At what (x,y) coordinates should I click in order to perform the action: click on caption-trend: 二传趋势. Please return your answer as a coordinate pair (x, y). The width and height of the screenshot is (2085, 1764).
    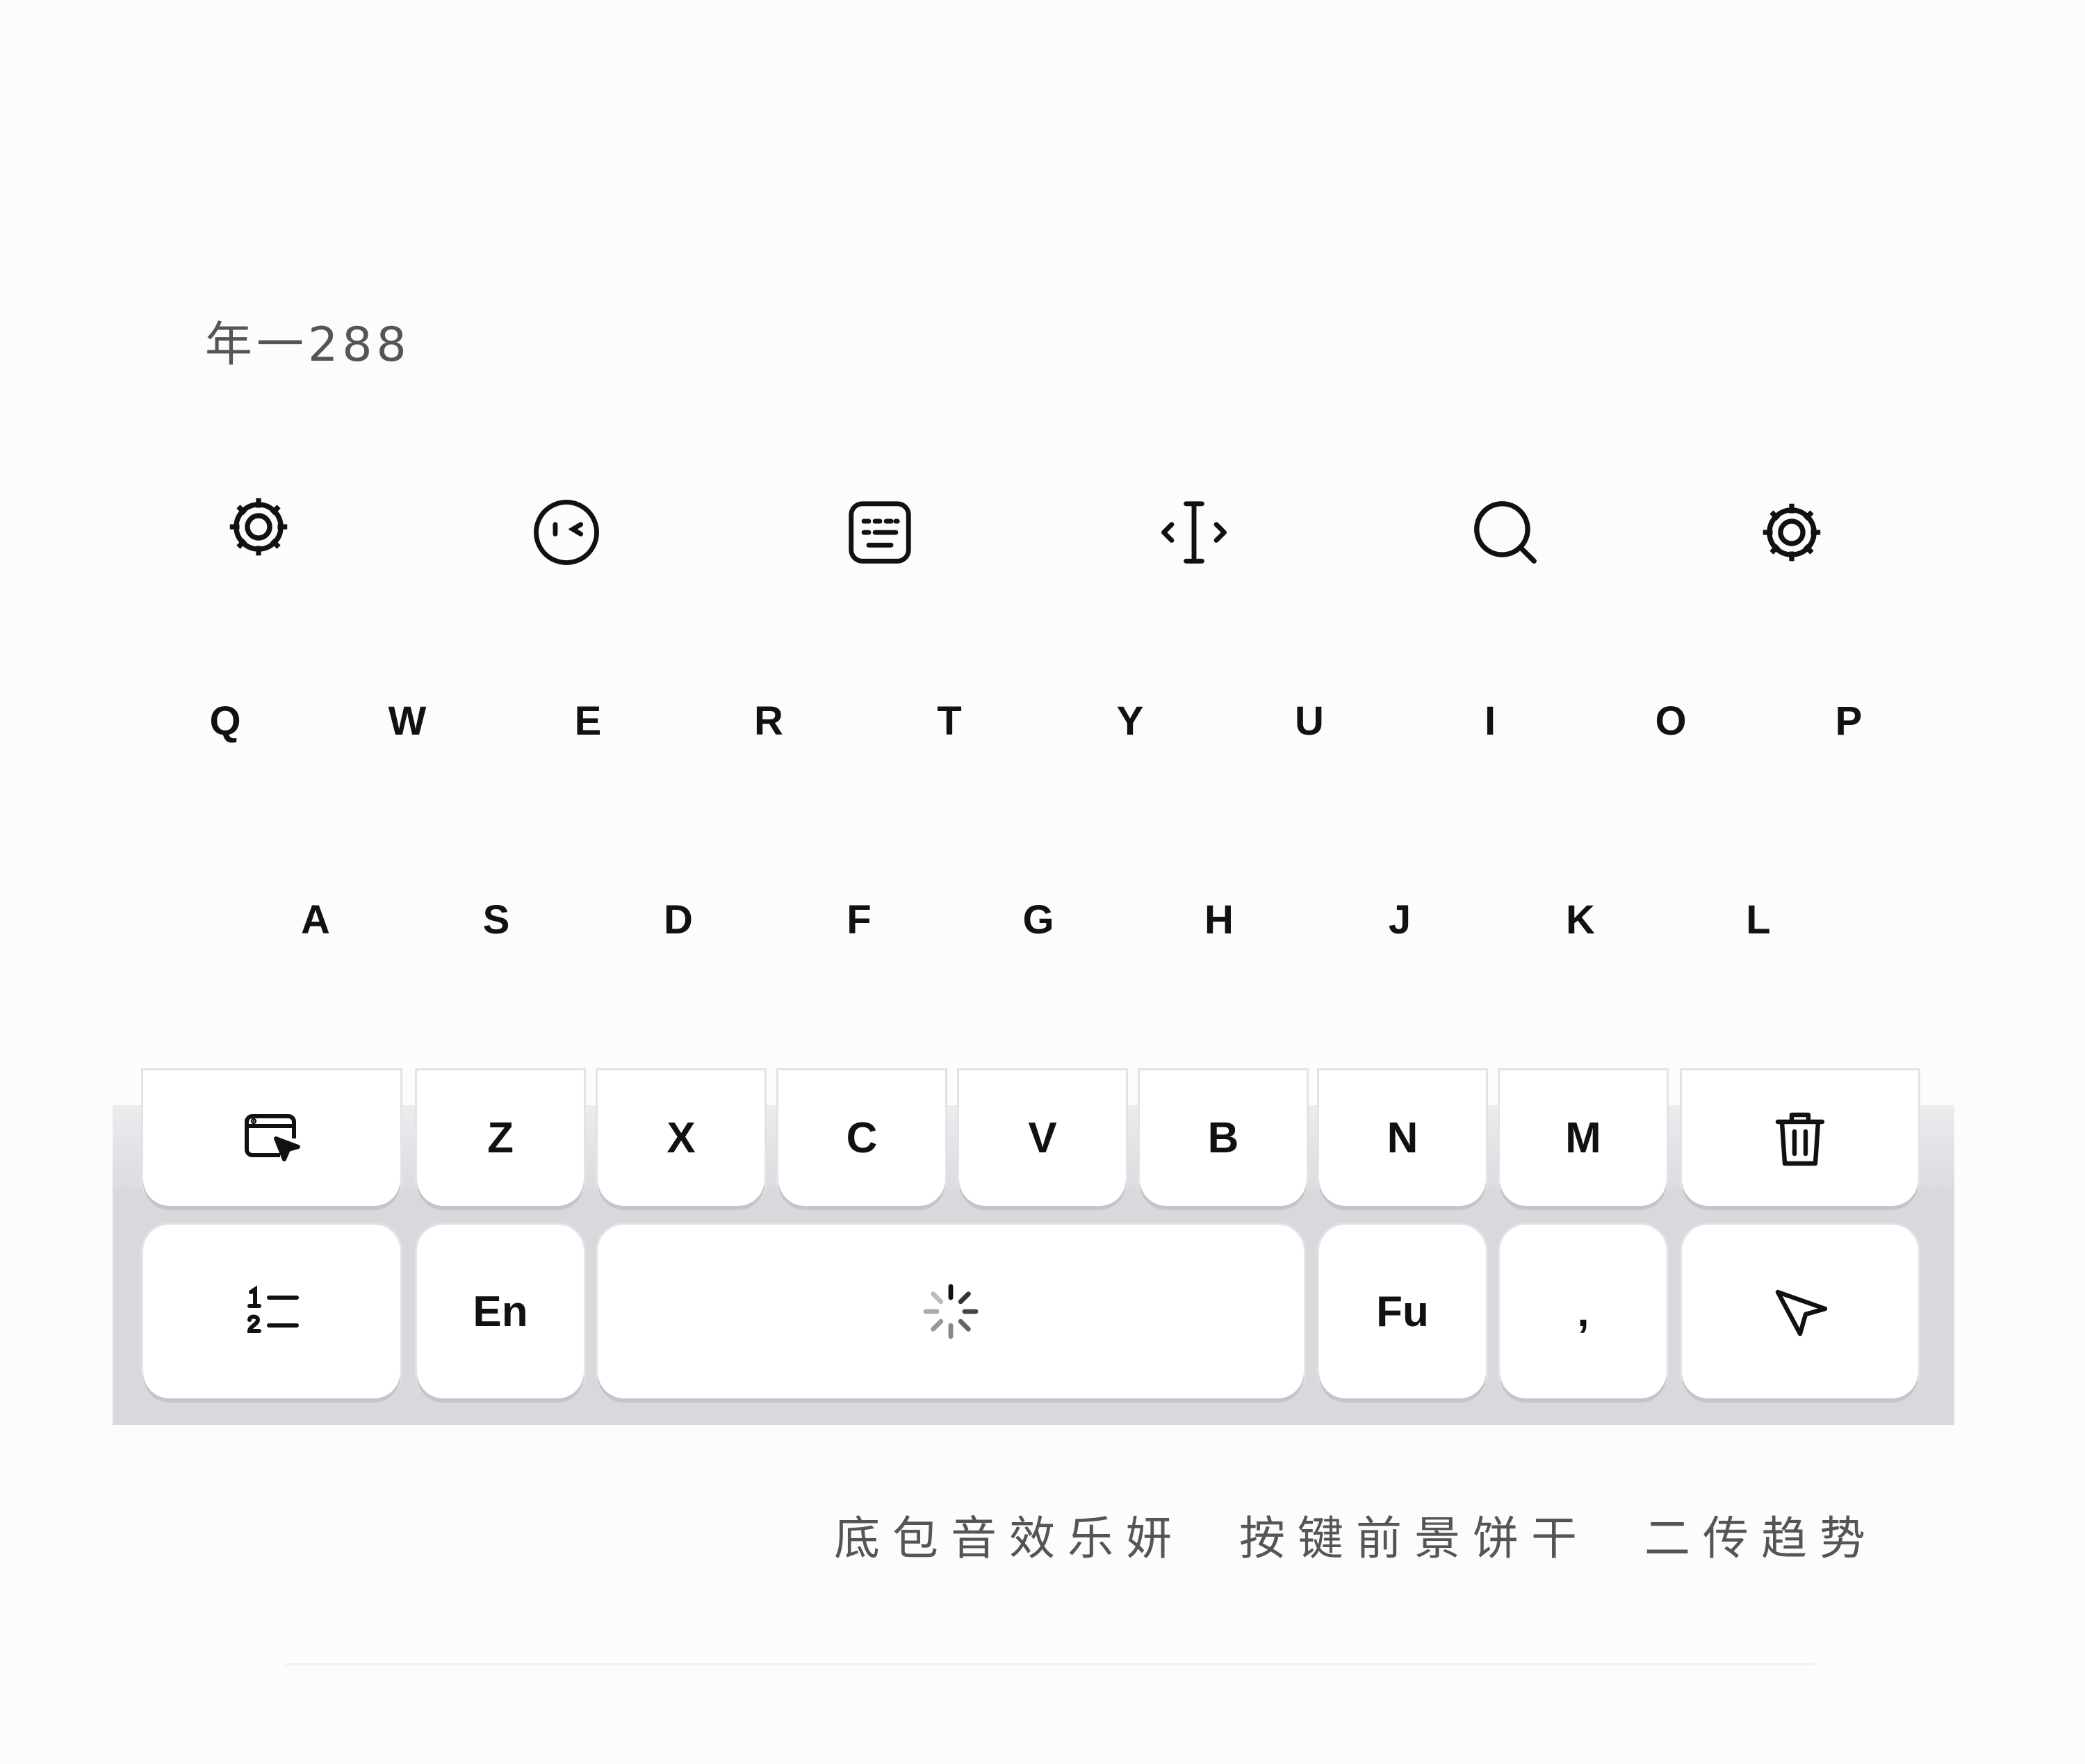
    Looking at the image, I should click on (1761, 1538).